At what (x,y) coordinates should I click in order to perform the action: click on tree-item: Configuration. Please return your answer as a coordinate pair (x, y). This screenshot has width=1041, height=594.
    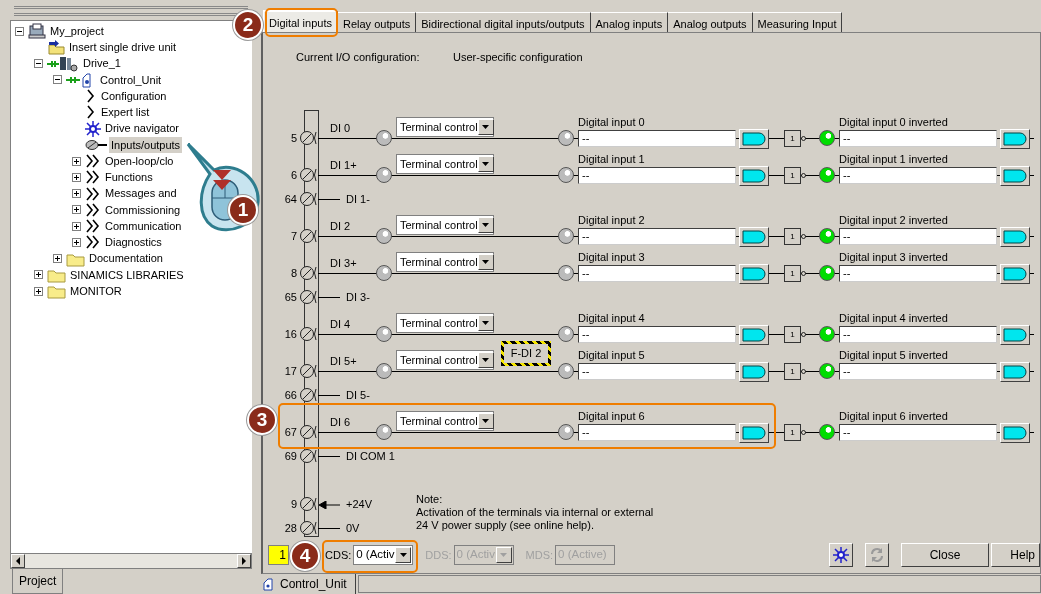
    Looking at the image, I should click on (134, 96).